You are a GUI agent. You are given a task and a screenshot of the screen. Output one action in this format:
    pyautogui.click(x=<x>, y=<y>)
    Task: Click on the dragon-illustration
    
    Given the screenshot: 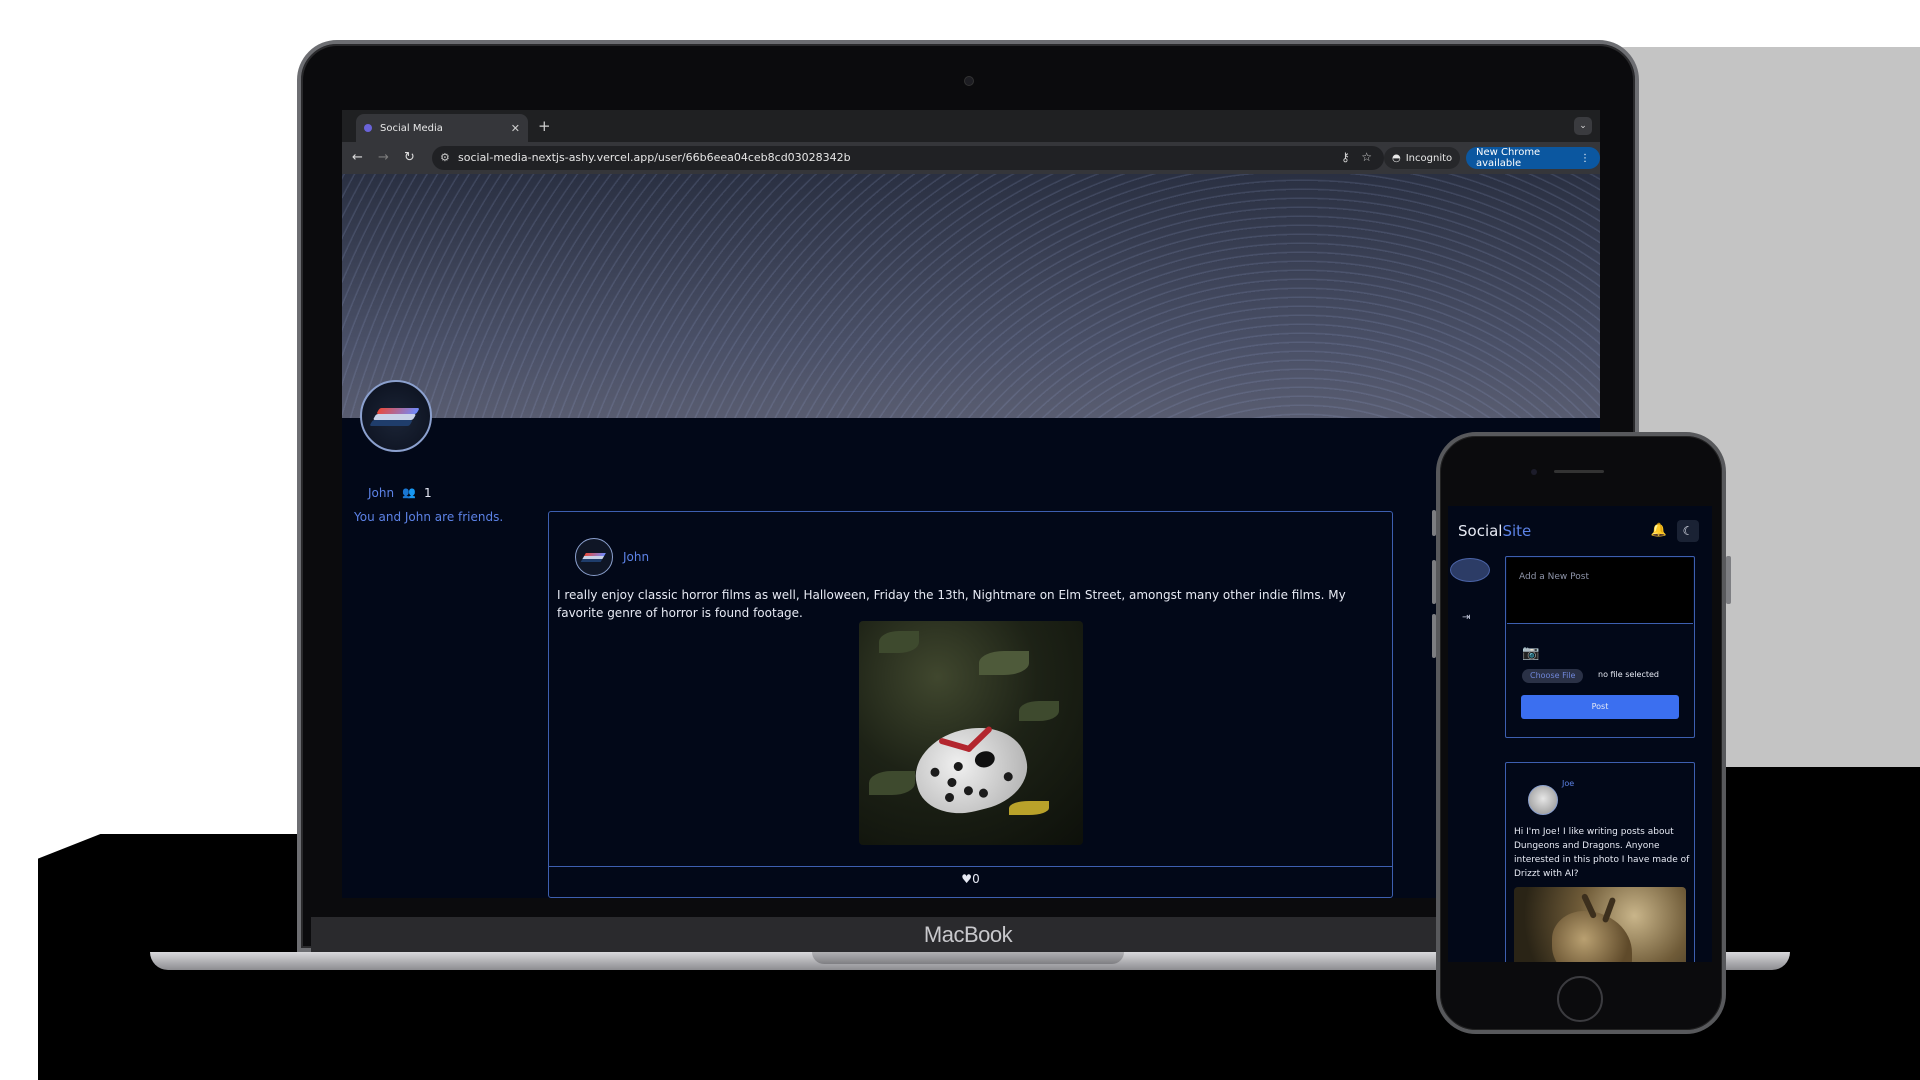 What is the action you would take?
    pyautogui.click(x=1592, y=936)
    